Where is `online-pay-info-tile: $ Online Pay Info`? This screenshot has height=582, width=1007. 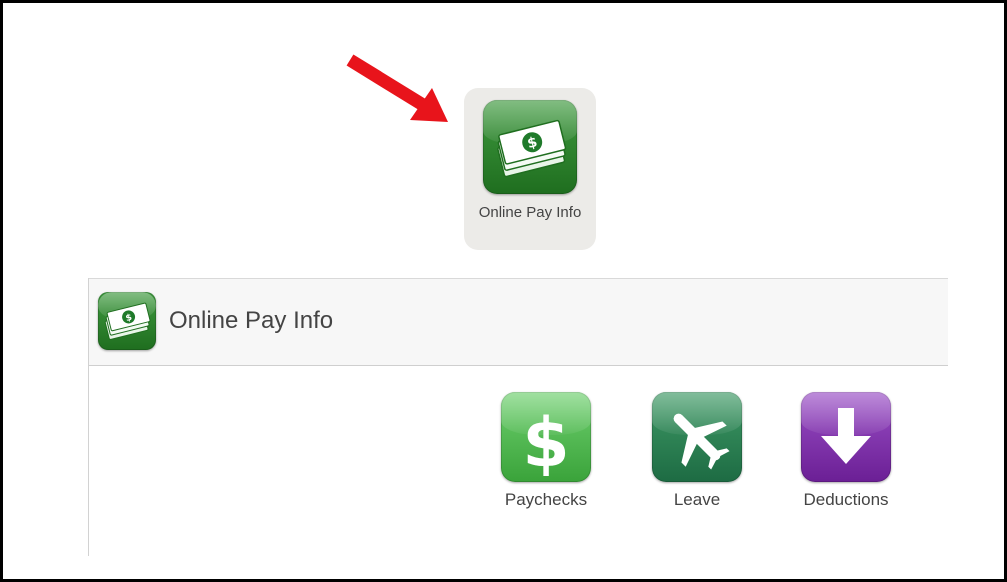
online-pay-info-tile: $ Online Pay Info is located at coordinates (530, 169).